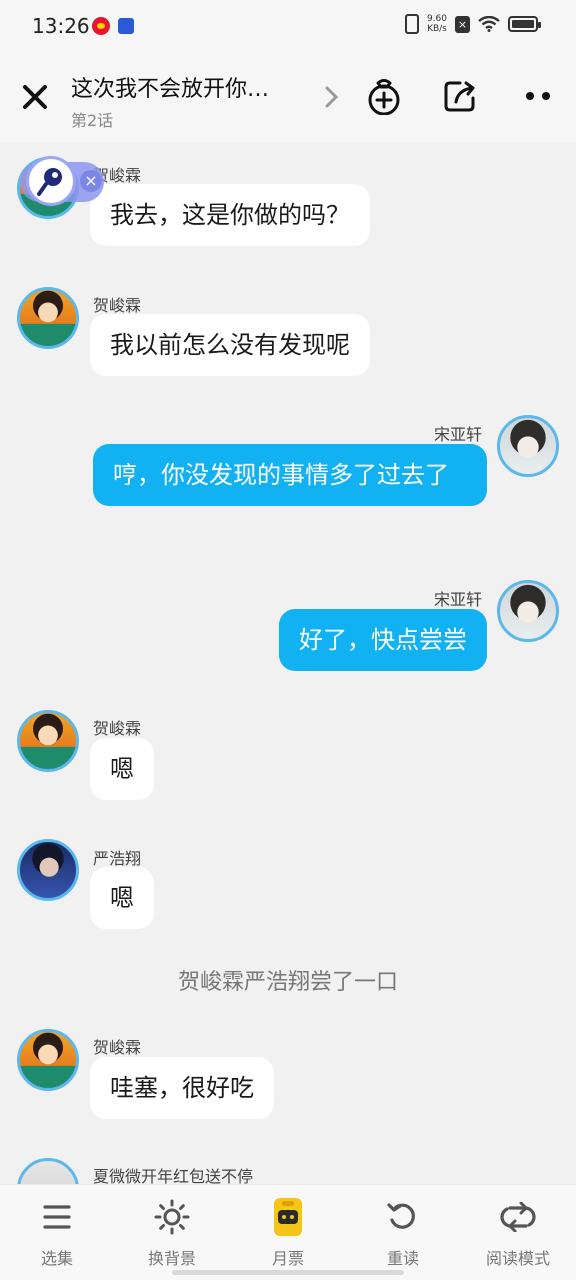 This screenshot has height=1280, width=576. I want to click on network-speed-unit: KB/s, so click(437, 29).